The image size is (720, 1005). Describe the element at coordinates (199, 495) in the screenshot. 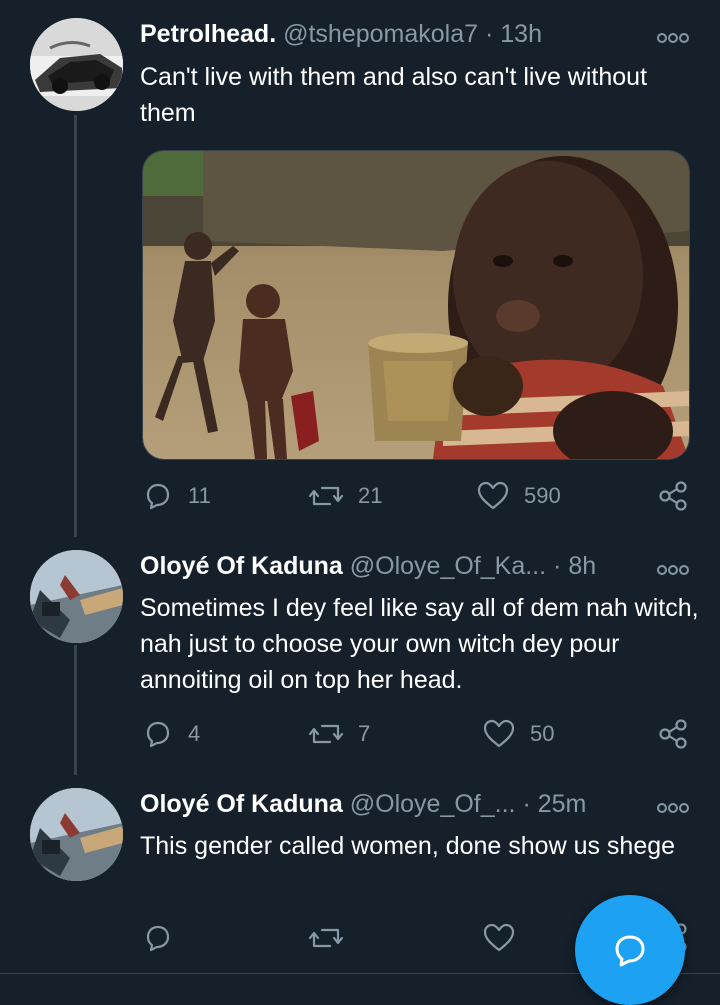

I see `reply-count: 11` at that location.